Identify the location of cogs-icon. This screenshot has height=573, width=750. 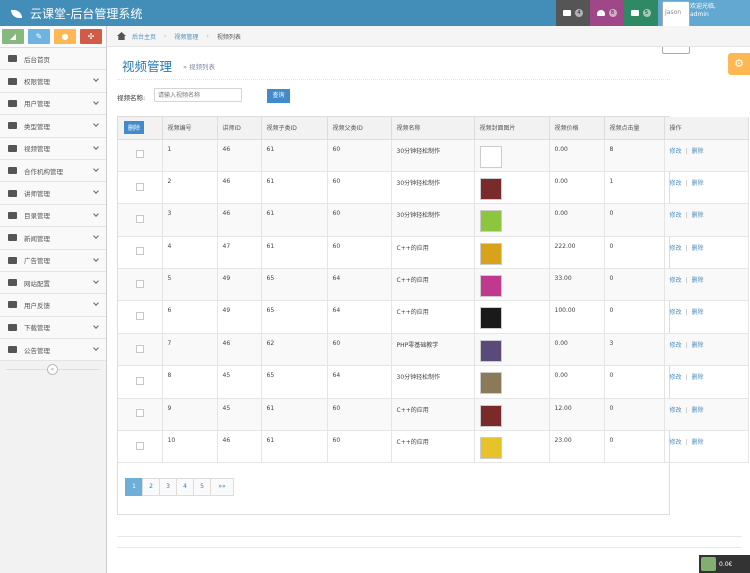
(12, 283).